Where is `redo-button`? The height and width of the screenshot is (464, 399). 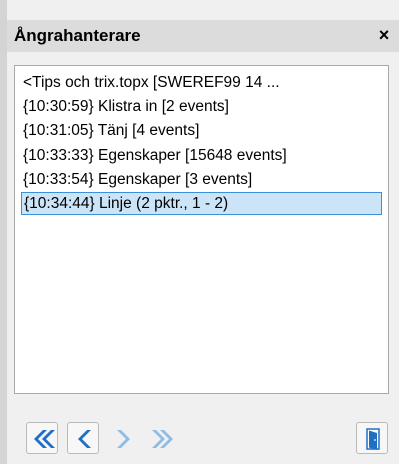
redo-button is located at coordinates (123, 438).